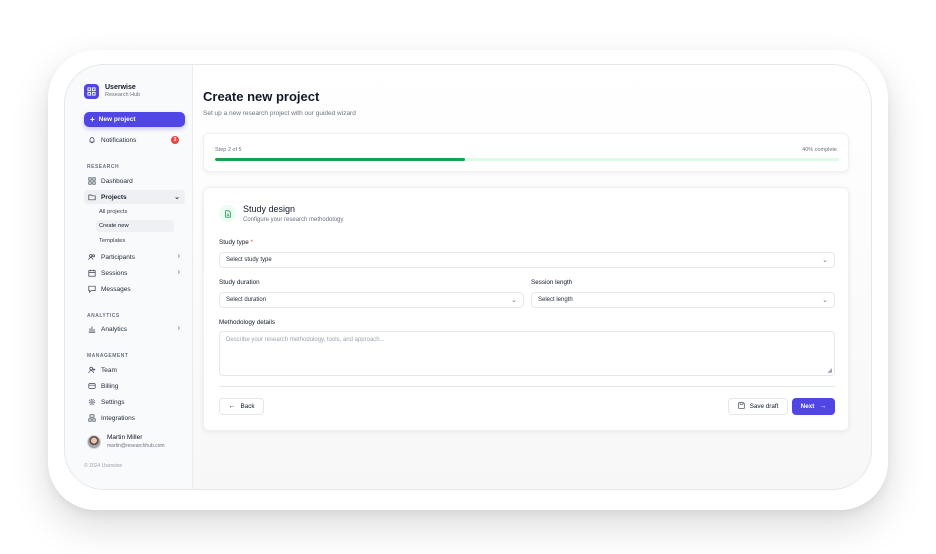 The width and height of the screenshot is (936, 554). What do you see at coordinates (135, 212) in the screenshot?
I see `subitem-all-projects: All projects` at bounding box center [135, 212].